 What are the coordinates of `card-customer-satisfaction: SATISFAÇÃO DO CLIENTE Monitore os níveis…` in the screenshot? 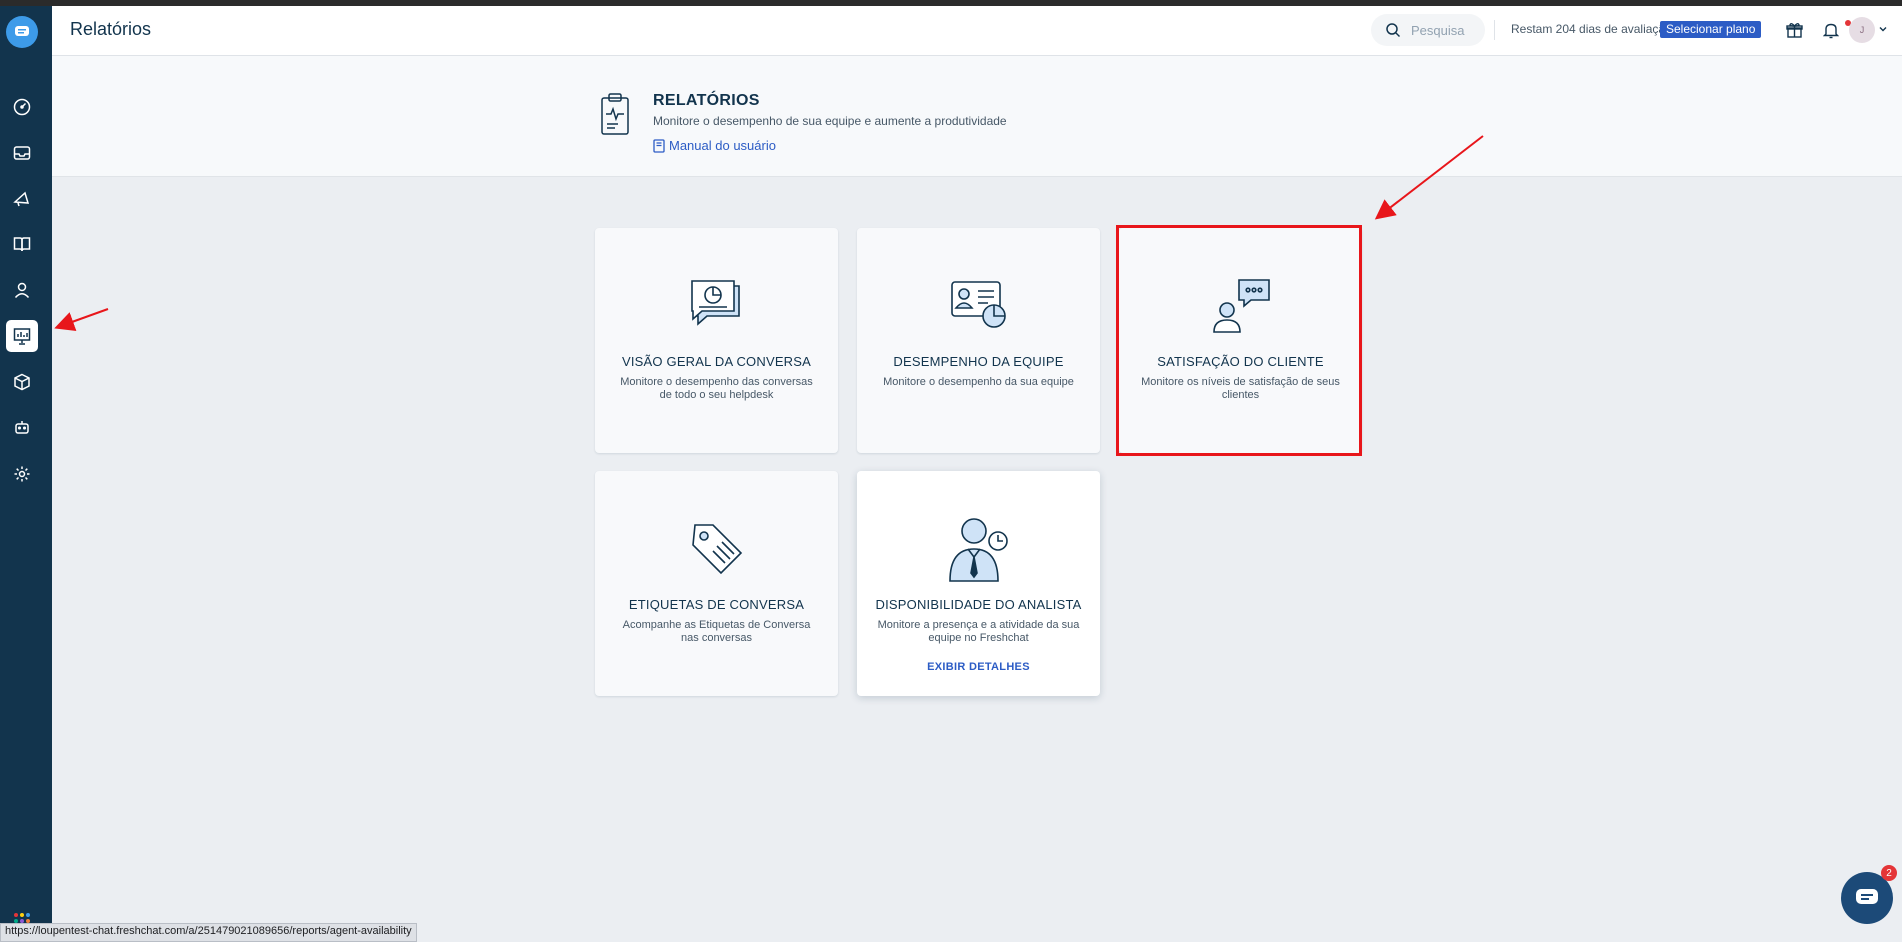 It's located at (1240, 340).